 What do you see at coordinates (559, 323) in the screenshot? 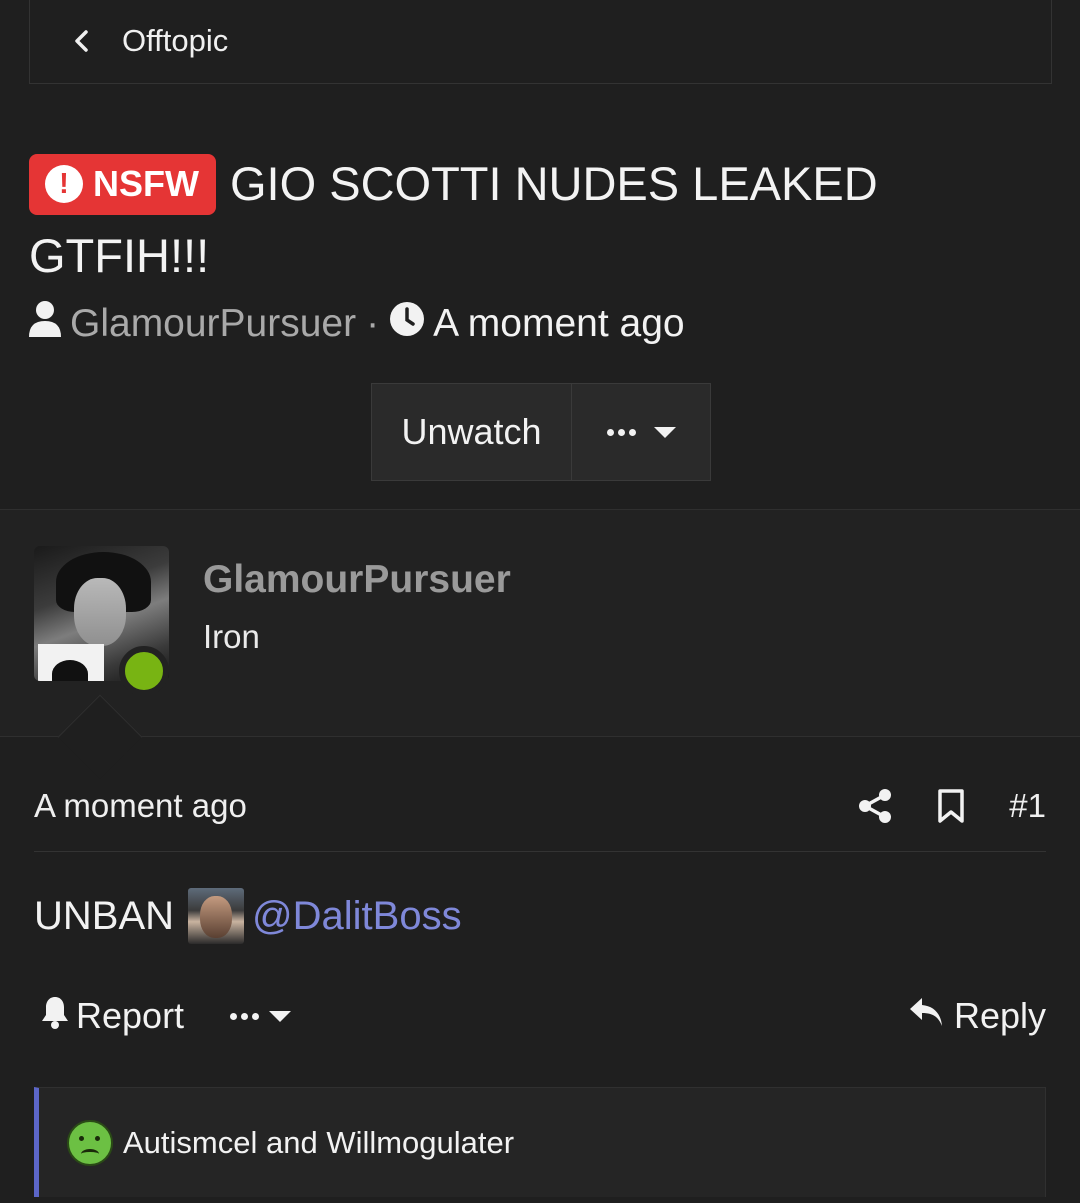
I see `thread-time: A moment ago` at bounding box center [559, 323].